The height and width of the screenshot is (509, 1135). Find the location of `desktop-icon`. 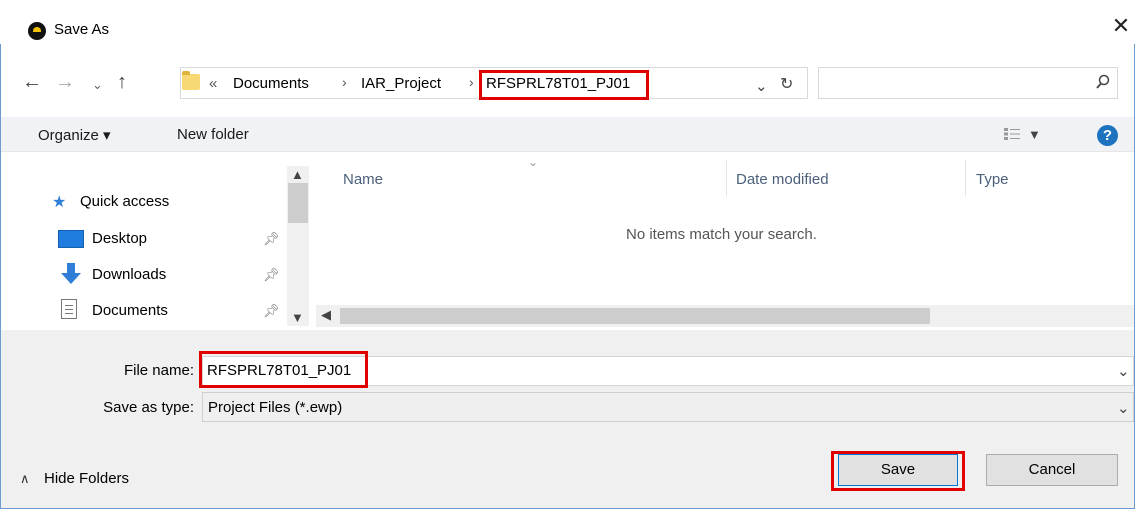

desktop-icon is located at coordinates (71, 239).